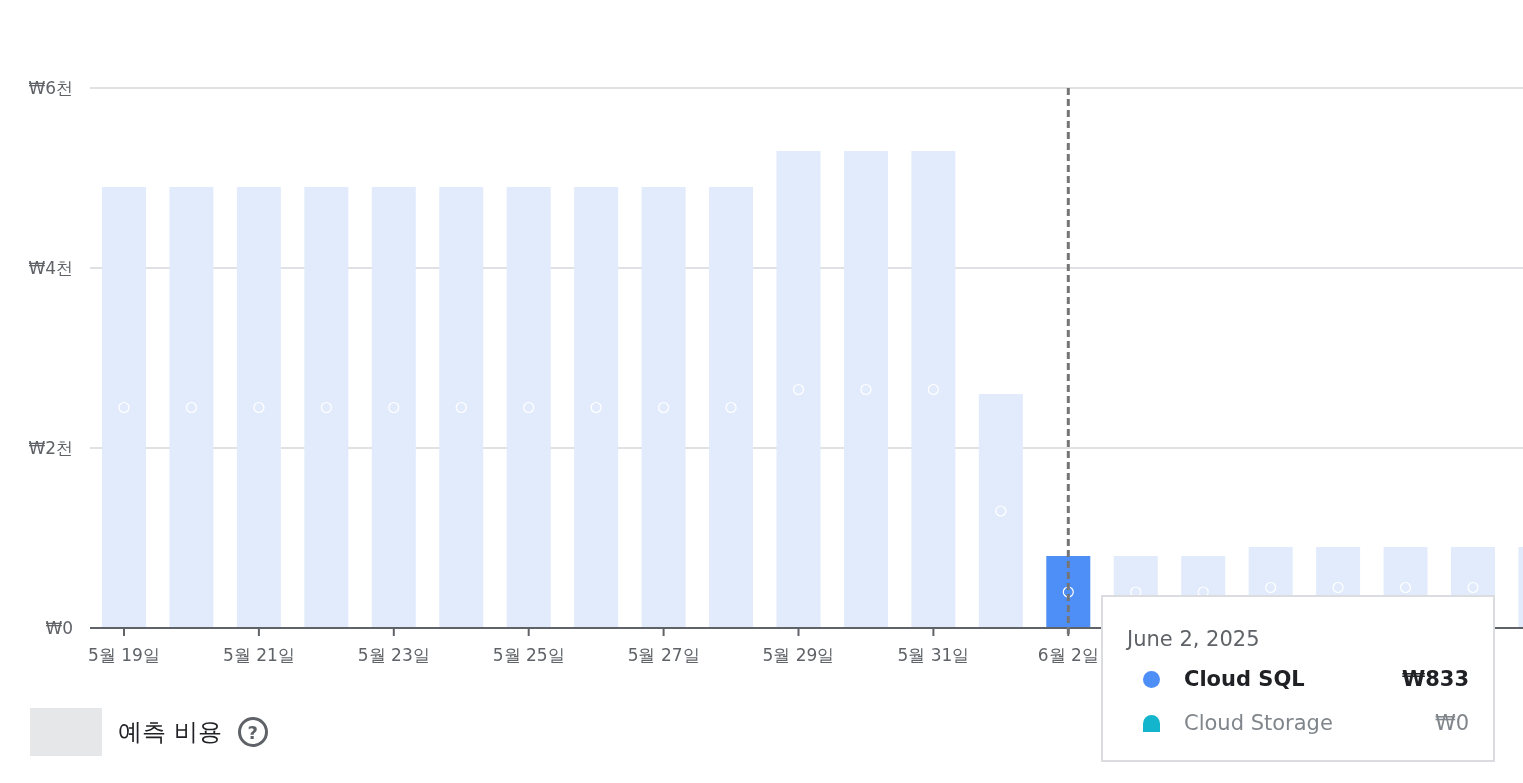  I want to click on y-tick-label: ₩4천, so click(50, 268).